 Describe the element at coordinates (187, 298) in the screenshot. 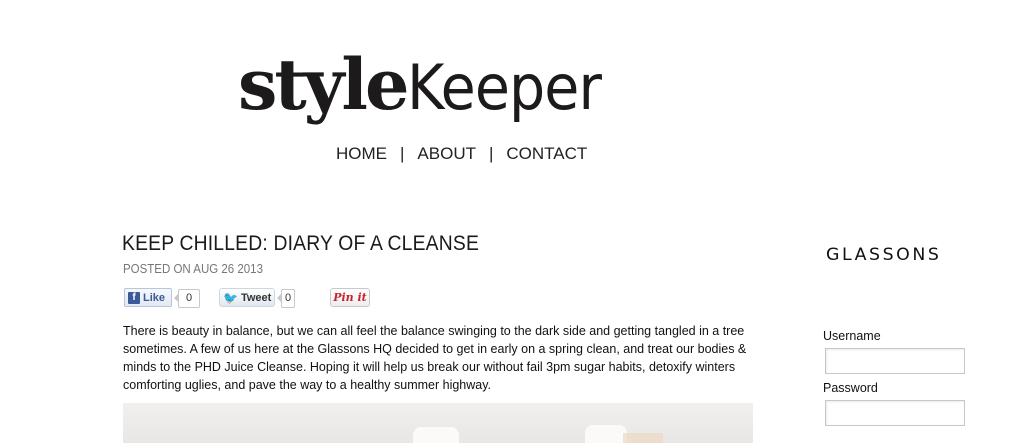

I see `like-count: 0` at that location.